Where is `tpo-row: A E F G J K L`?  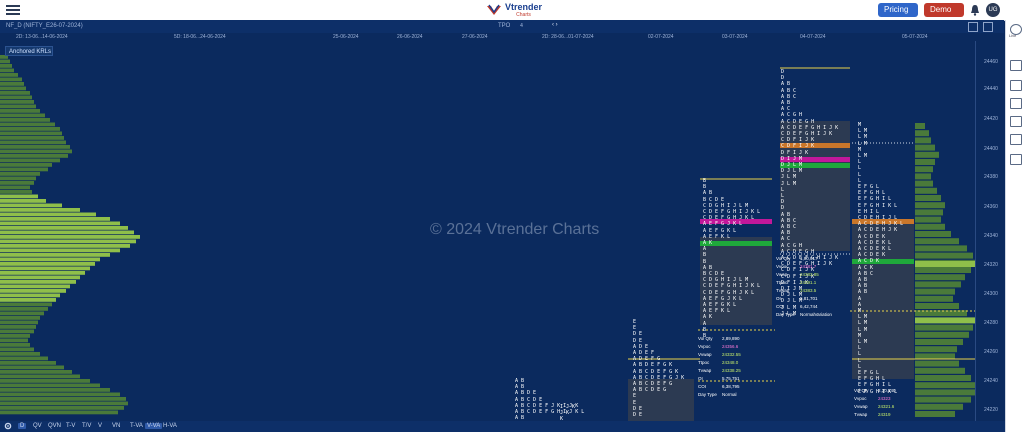 tpo-row: A E F G J K L is located at coordinates (723, 224).